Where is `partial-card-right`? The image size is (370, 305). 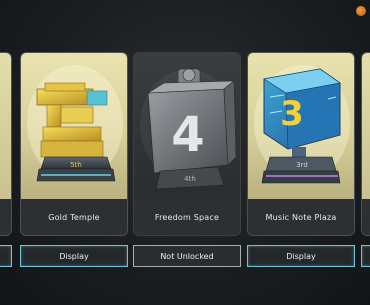
partial-card-right is located at coordinates (365, 144).